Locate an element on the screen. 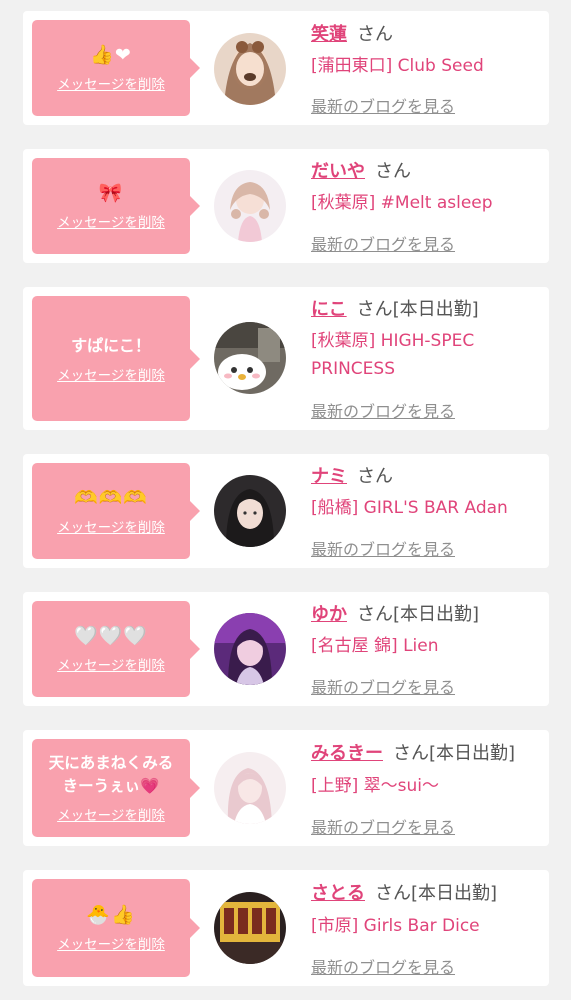 The width and height of the screenshot is (571, 1000). message-bubble: すぱにこ！ メッセージを削除 is located at coordinates (116, 358).